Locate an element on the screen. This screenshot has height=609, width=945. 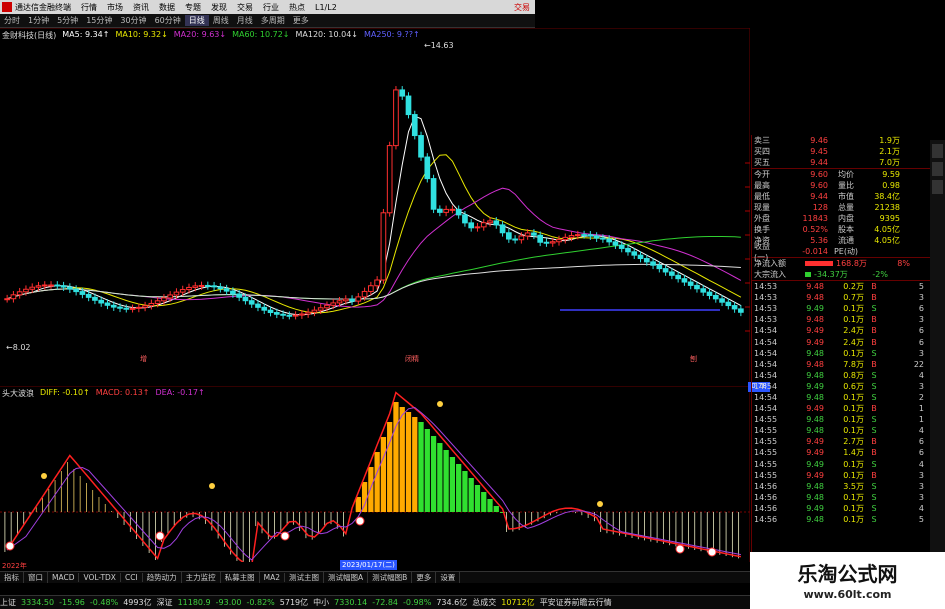
indicator-tab: 测试幅图B is located at coordinates (390, 577).